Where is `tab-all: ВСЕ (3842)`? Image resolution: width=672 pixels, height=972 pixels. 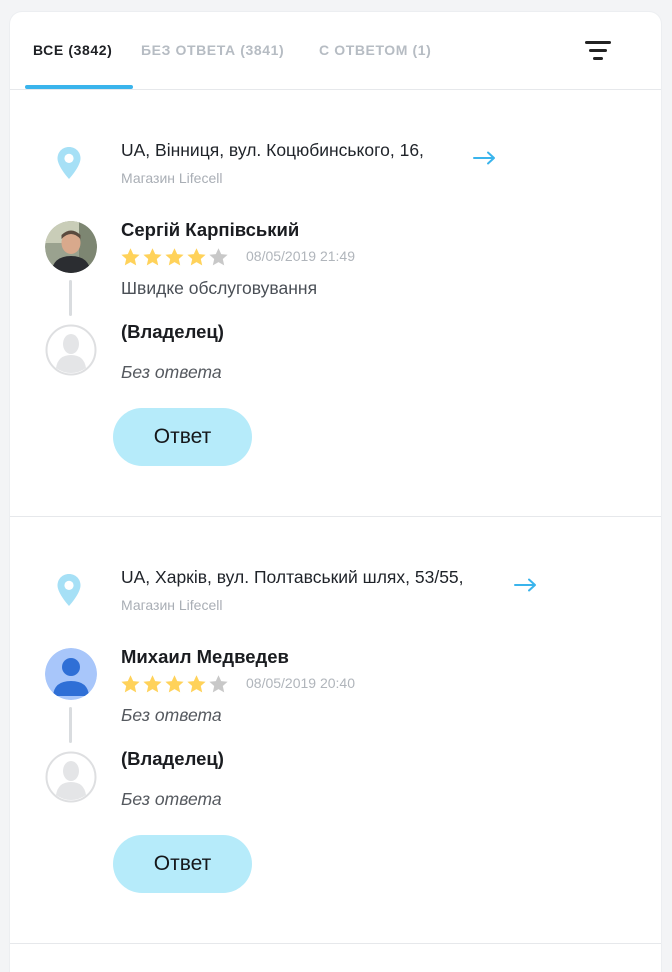 tab-all: ВСЕ (3842) is located at coordinates (72, 50).